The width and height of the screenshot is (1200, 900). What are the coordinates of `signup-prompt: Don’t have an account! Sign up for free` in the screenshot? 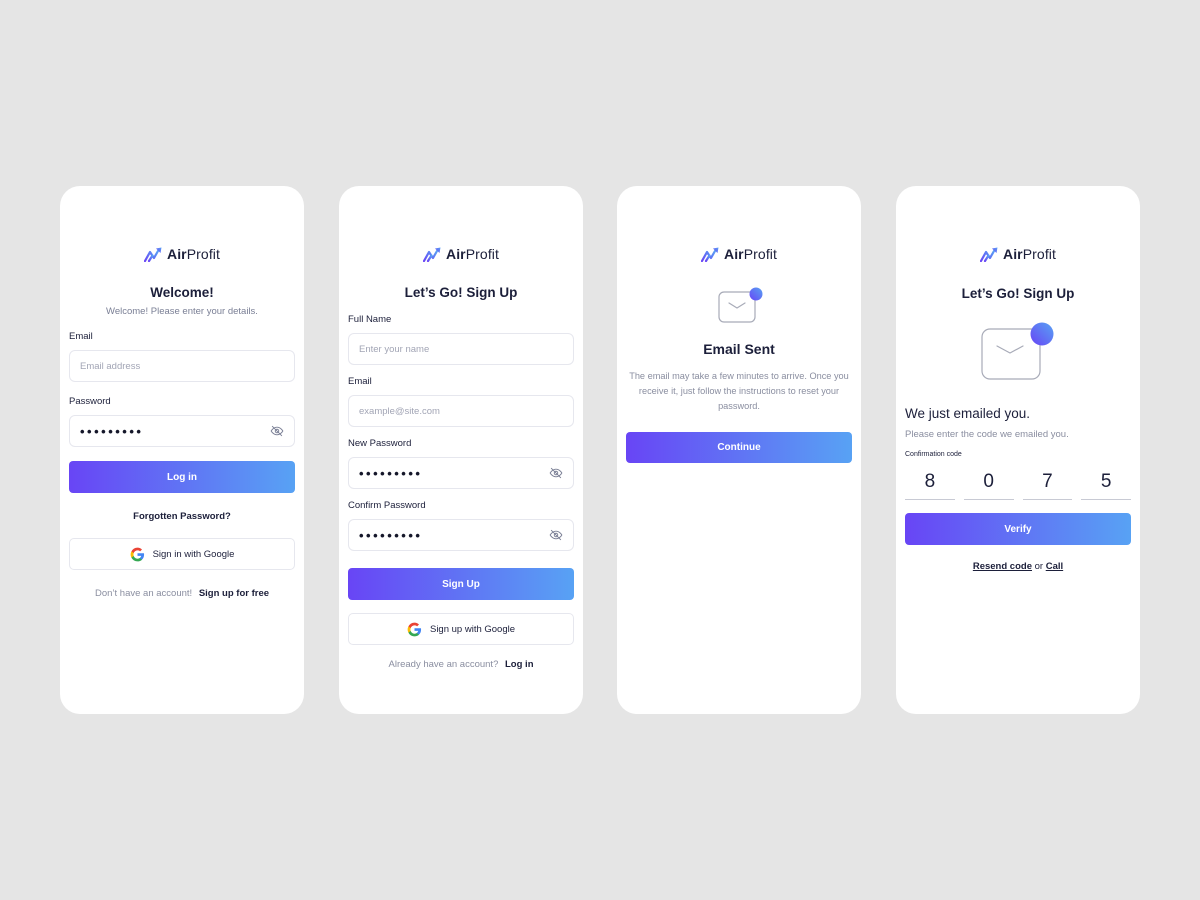 It's located at (182, 593).